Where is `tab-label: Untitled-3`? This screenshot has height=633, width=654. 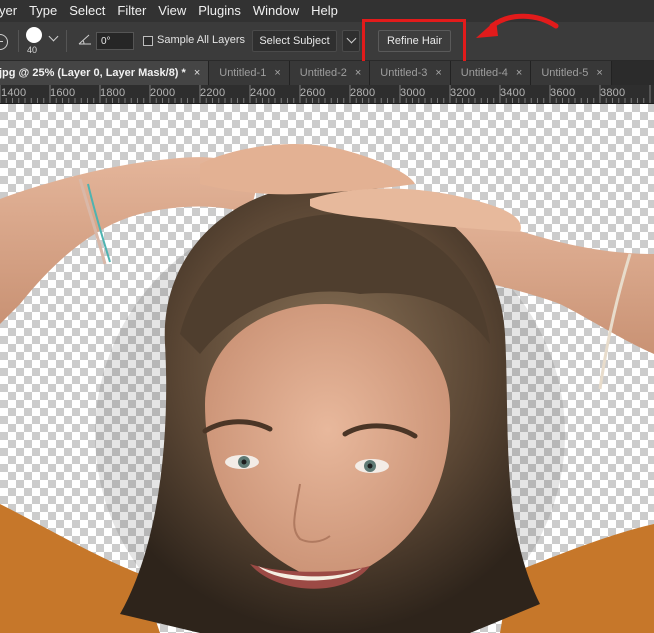
tab-label: Untitled-3 is located at coordinates (404, 73).